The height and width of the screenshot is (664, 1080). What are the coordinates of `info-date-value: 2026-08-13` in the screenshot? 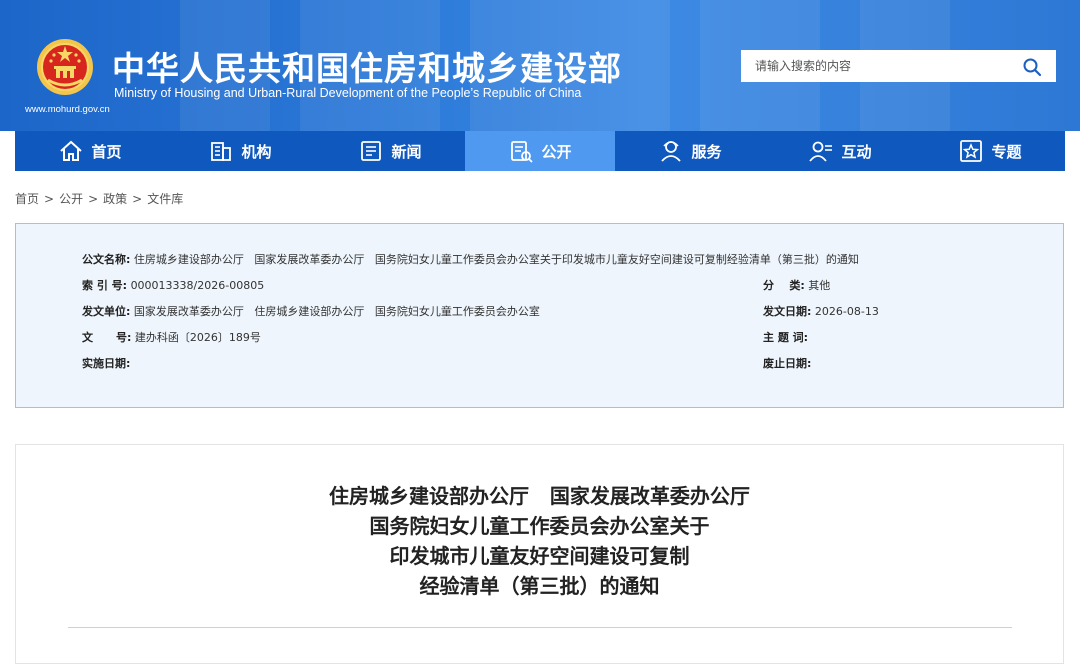 It's located at (846, 311).